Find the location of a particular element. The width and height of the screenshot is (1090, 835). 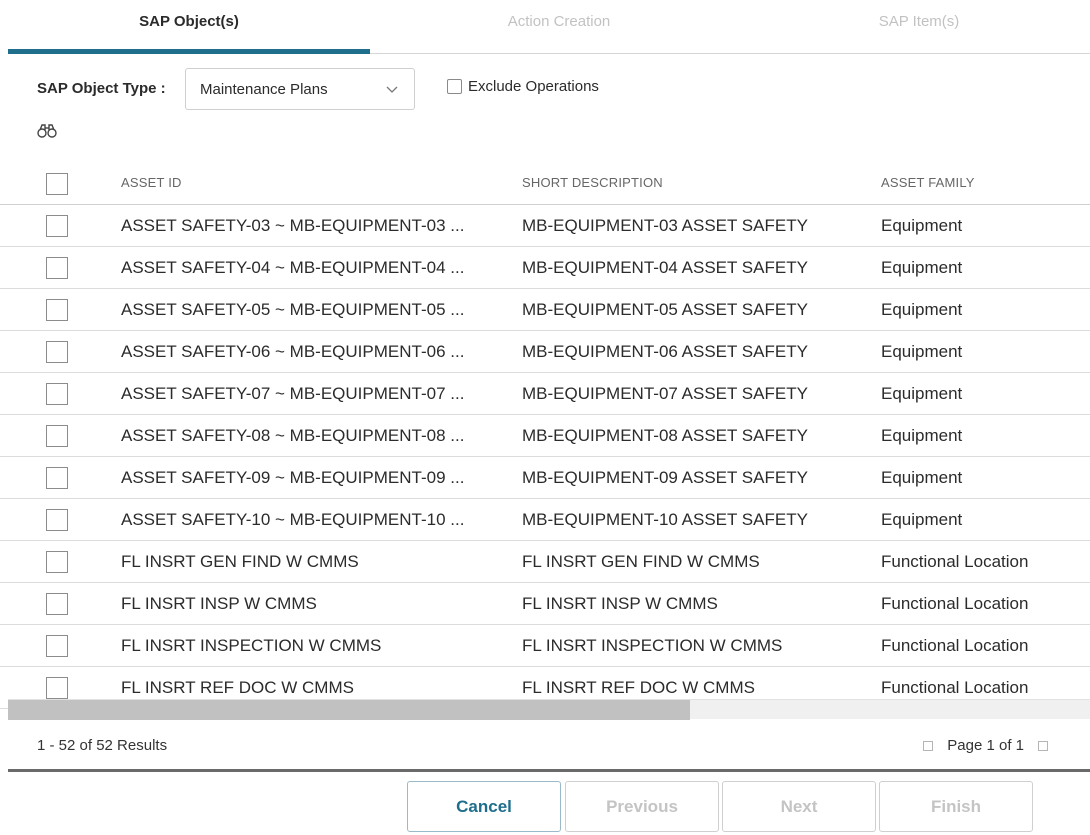

cell-asset-id: FL INSRT INSP W CMMS is located at coordinates (219, 603).